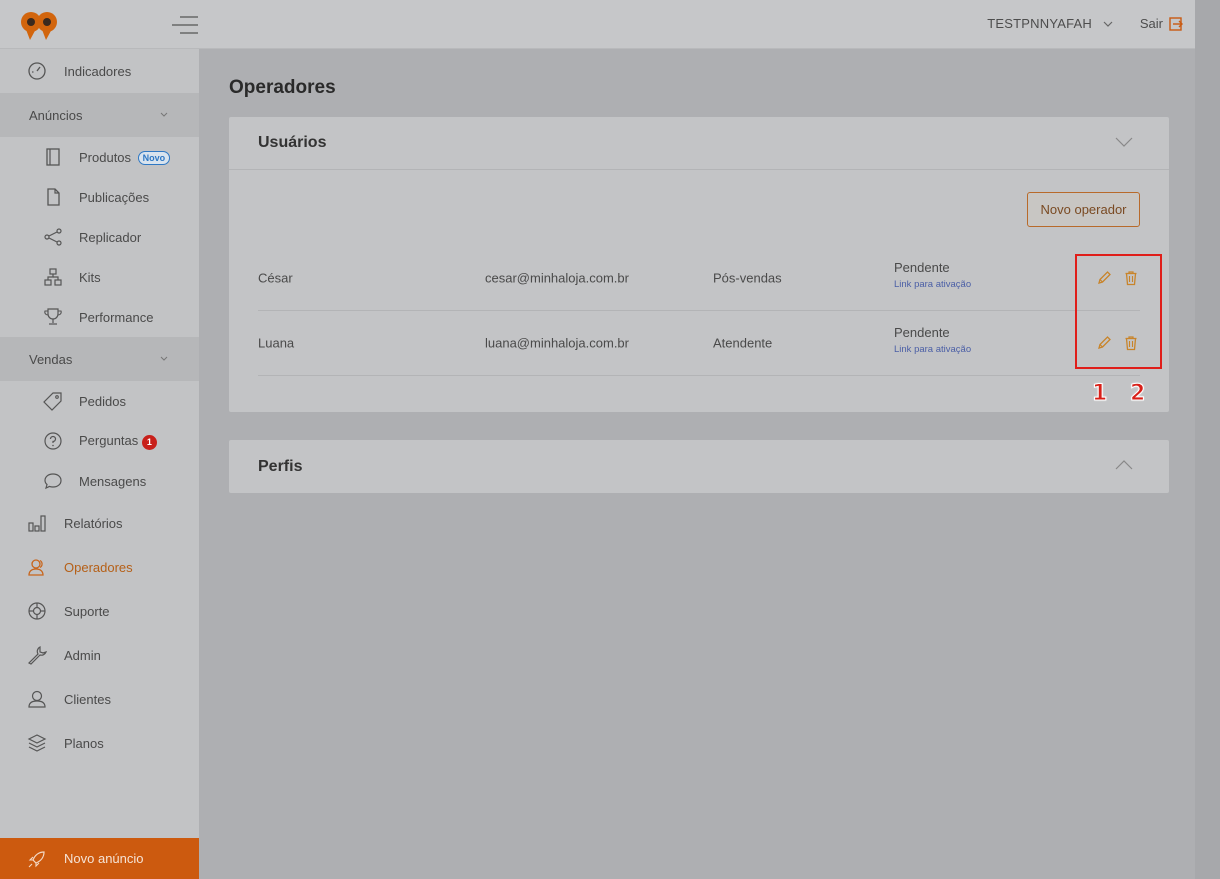  Describe the element at coordinates (82, 655) in the screenshot. I see `sidebar-label-admin: Admin` at that location.